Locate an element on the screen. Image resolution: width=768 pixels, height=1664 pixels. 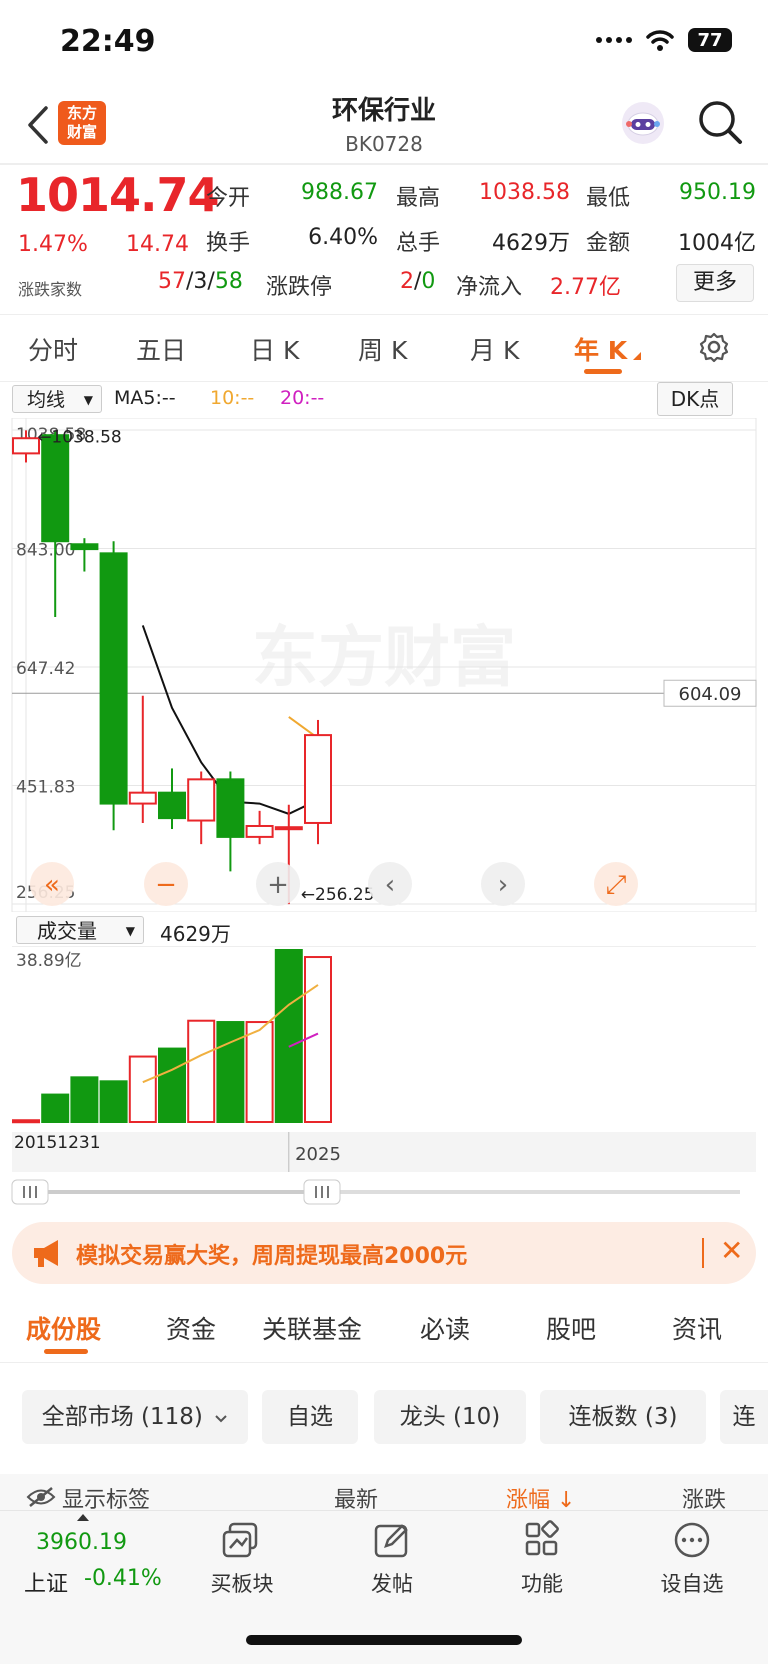
tab-forum: 股吧 is located at coordinates (571, 1328).